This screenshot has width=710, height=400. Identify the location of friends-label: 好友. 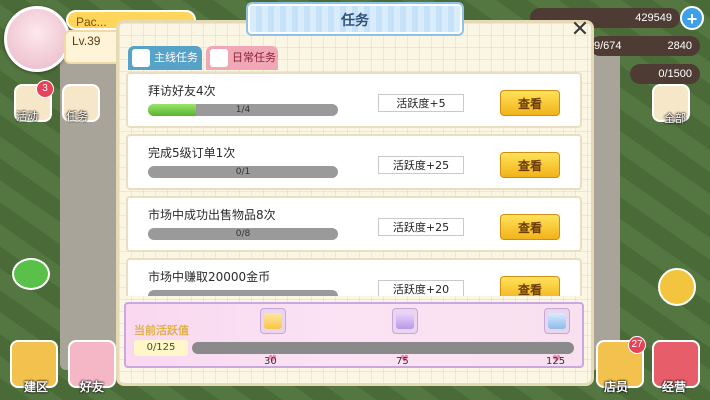
(92, 387).